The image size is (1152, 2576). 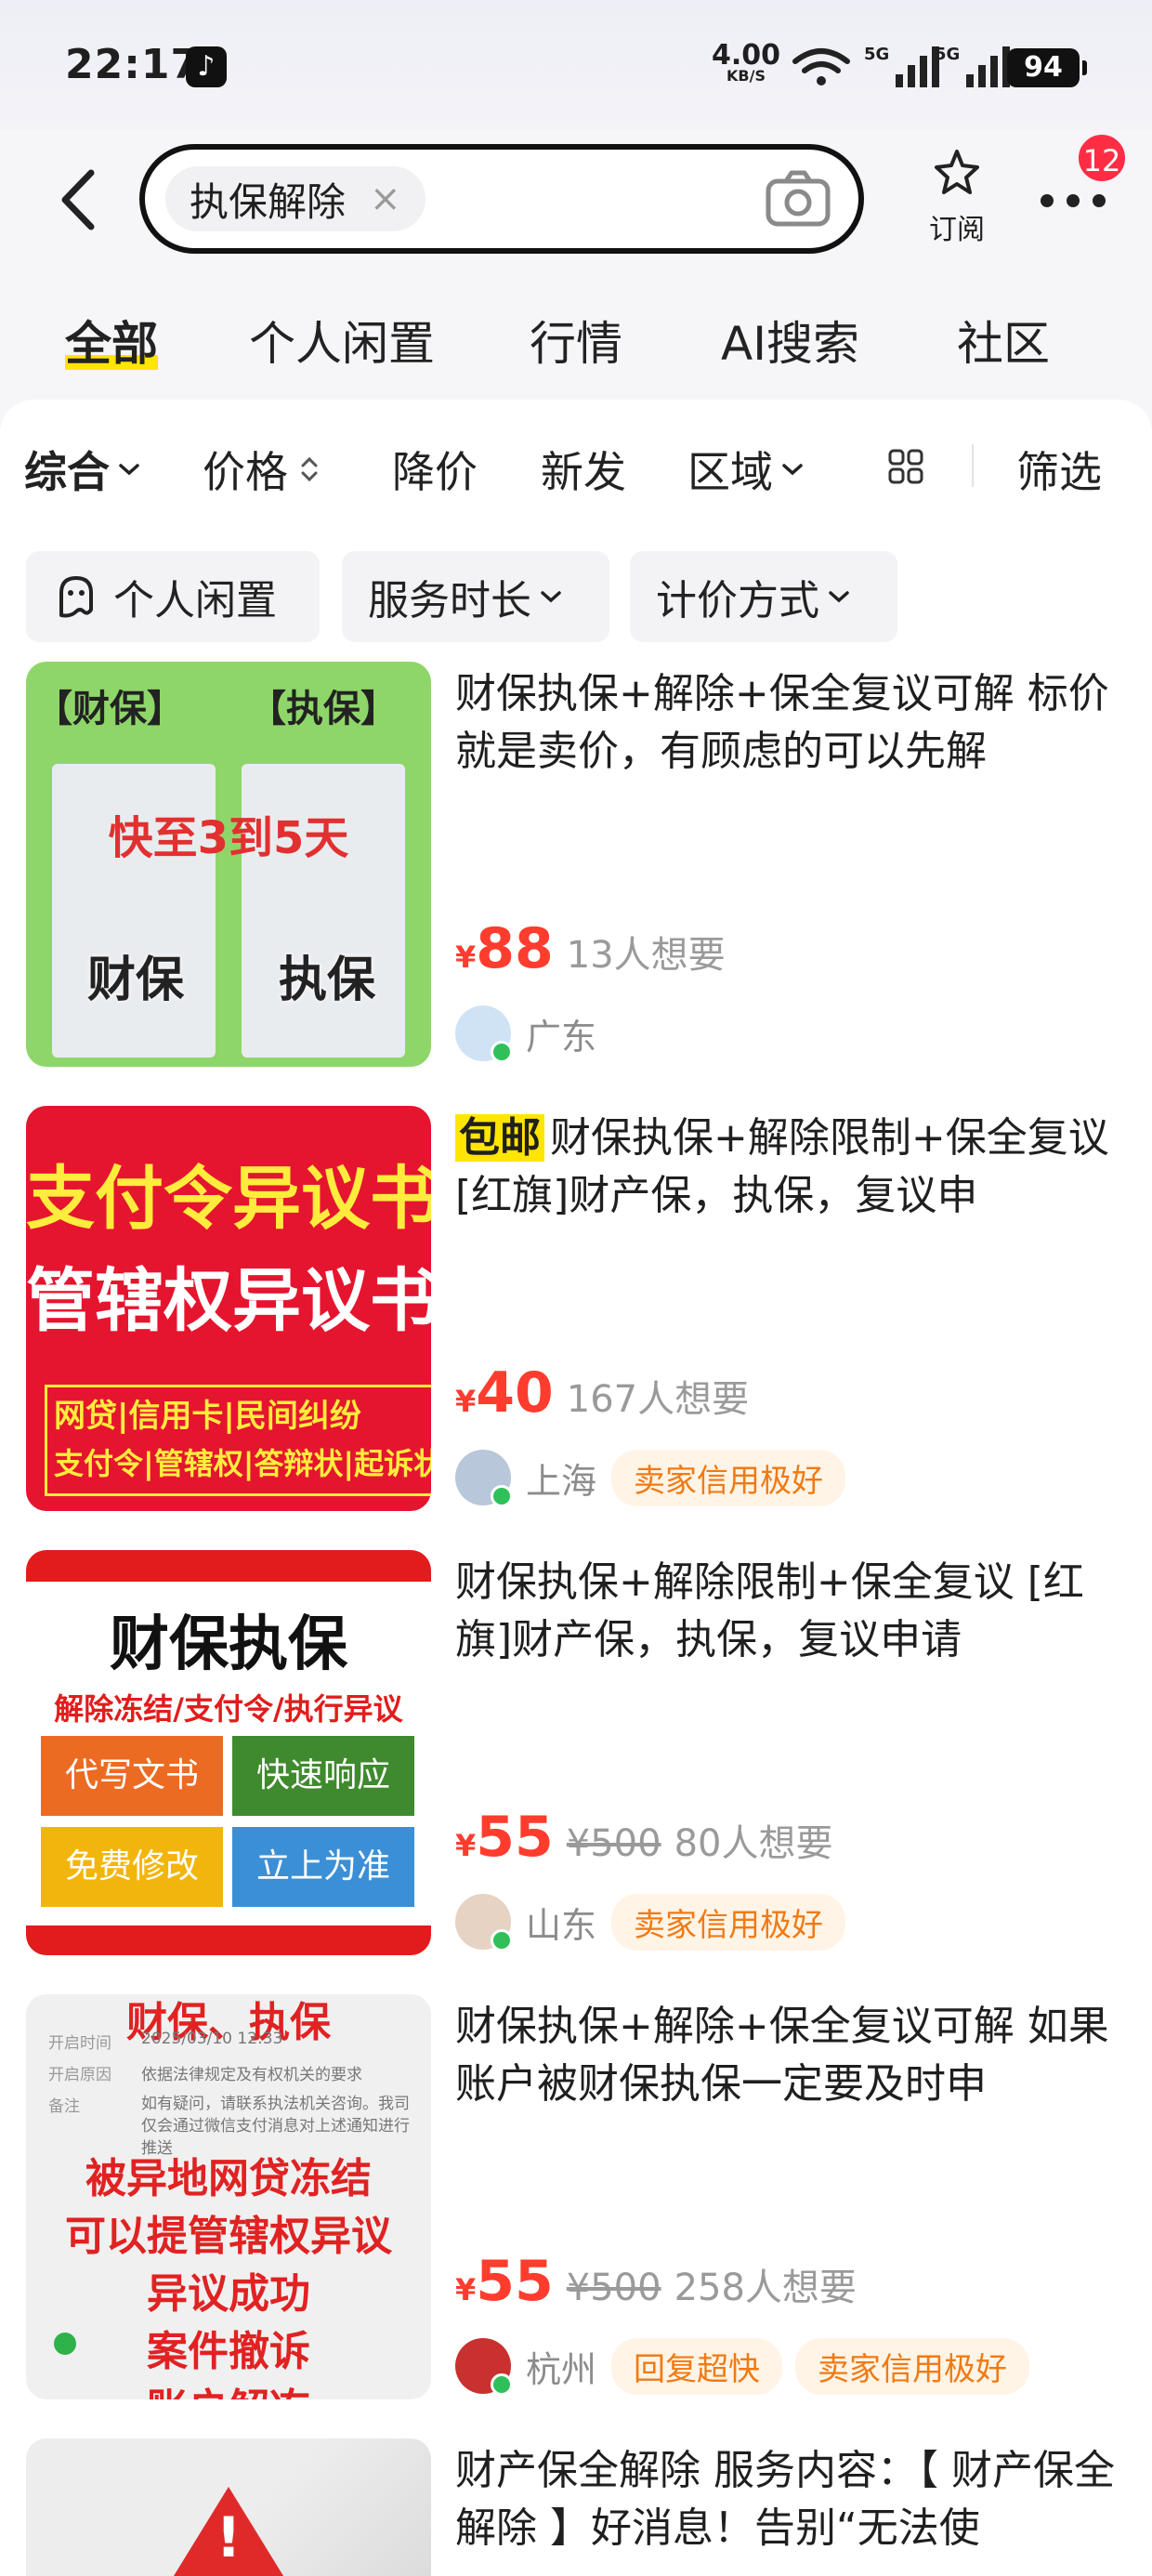 I want to click on service-duration-pill: 服务时长, so click(x=475, y=596).